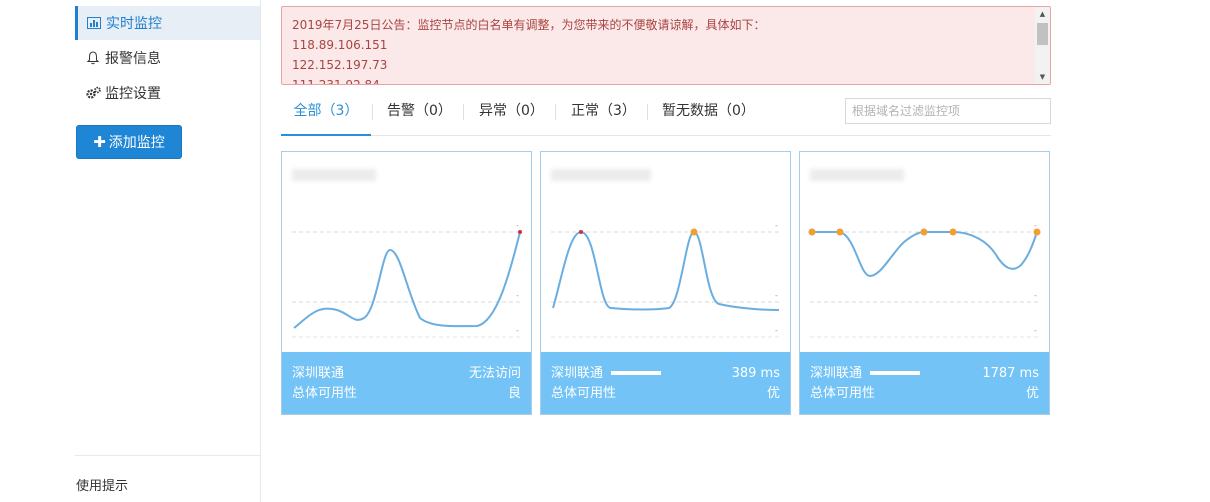 This screenshot has height=502, width=1210. Describe the element at coordinates (1042, 34) in the screenshot. I see `scroll-thumb` at that location.